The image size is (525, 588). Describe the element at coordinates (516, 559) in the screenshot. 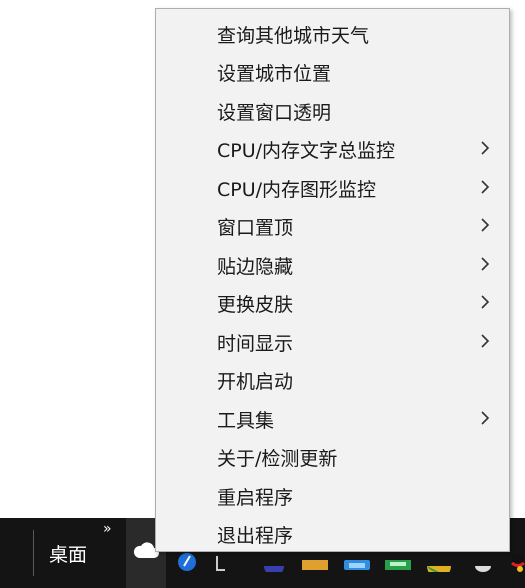

I see `qq-icon` at that location.